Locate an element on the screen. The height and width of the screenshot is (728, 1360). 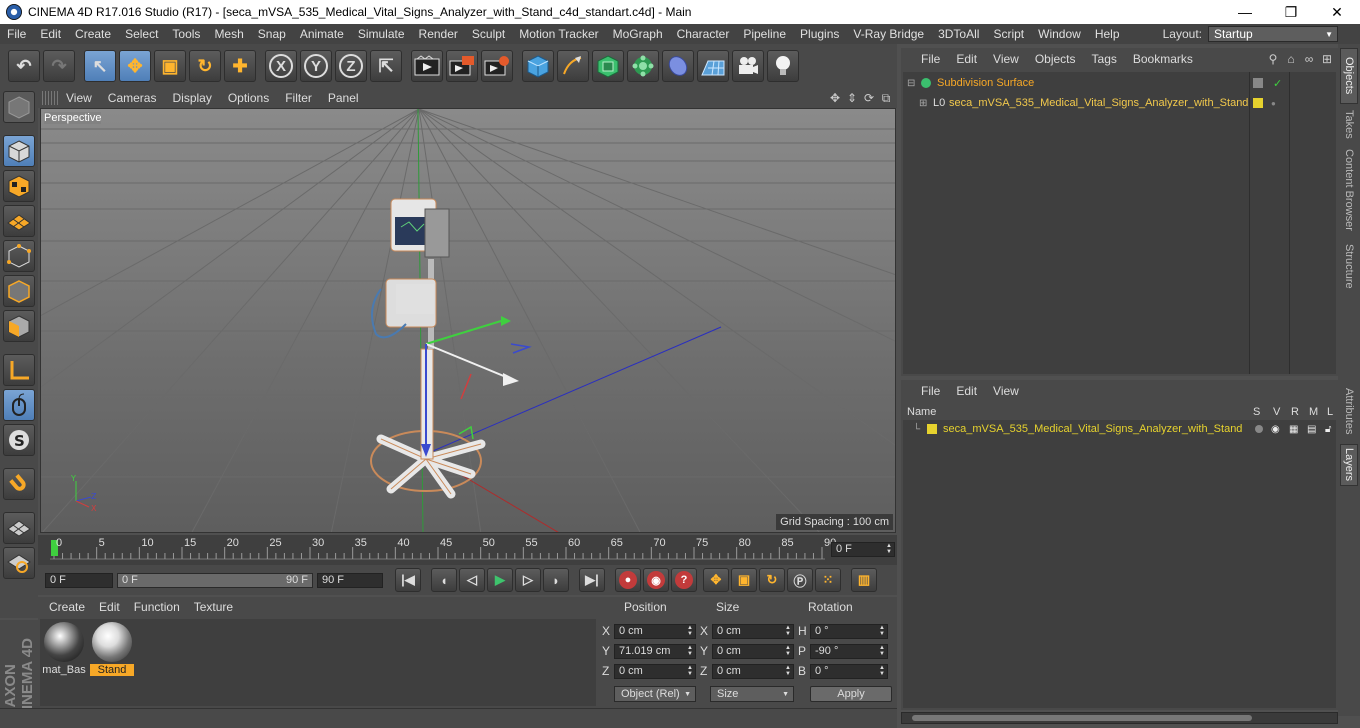
play-button: ▶ is located at coordinates (500, 580).